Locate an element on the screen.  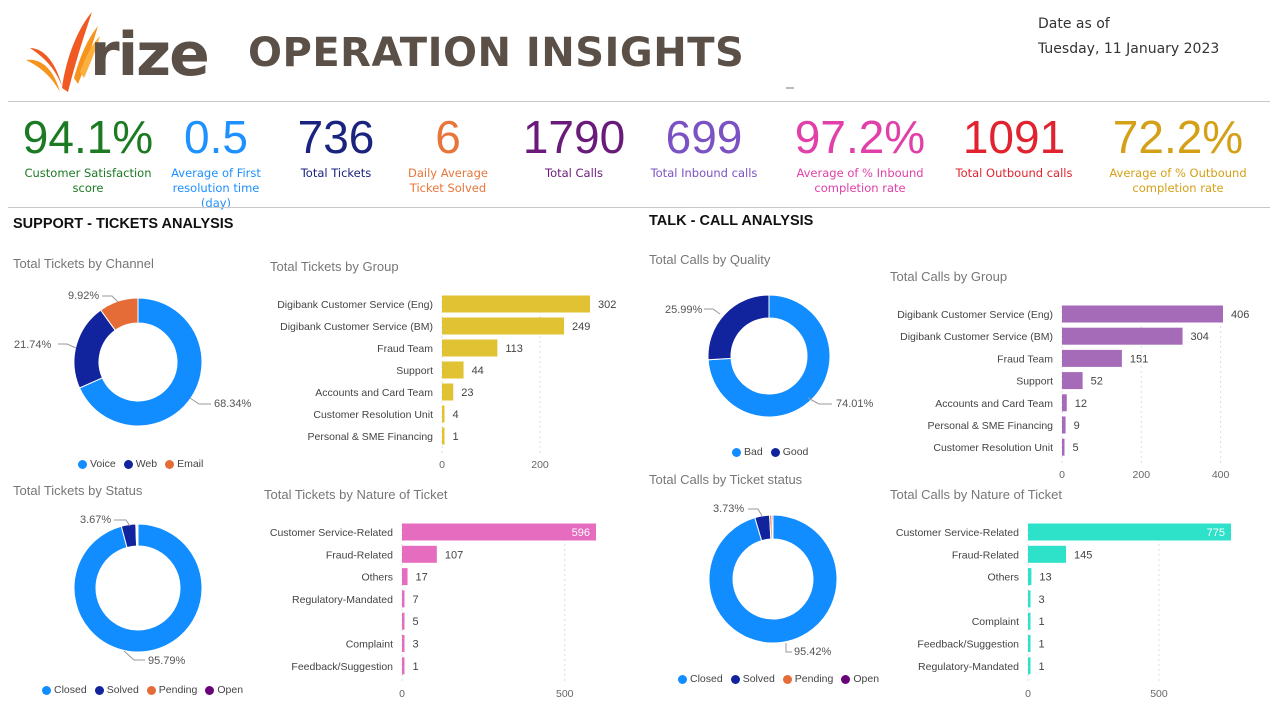
legend-label: Voice is located at coordinates (103, 464).